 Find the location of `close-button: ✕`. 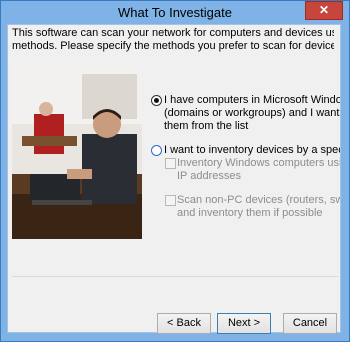

close-button: ✕ is located at coordinates (324, 10).